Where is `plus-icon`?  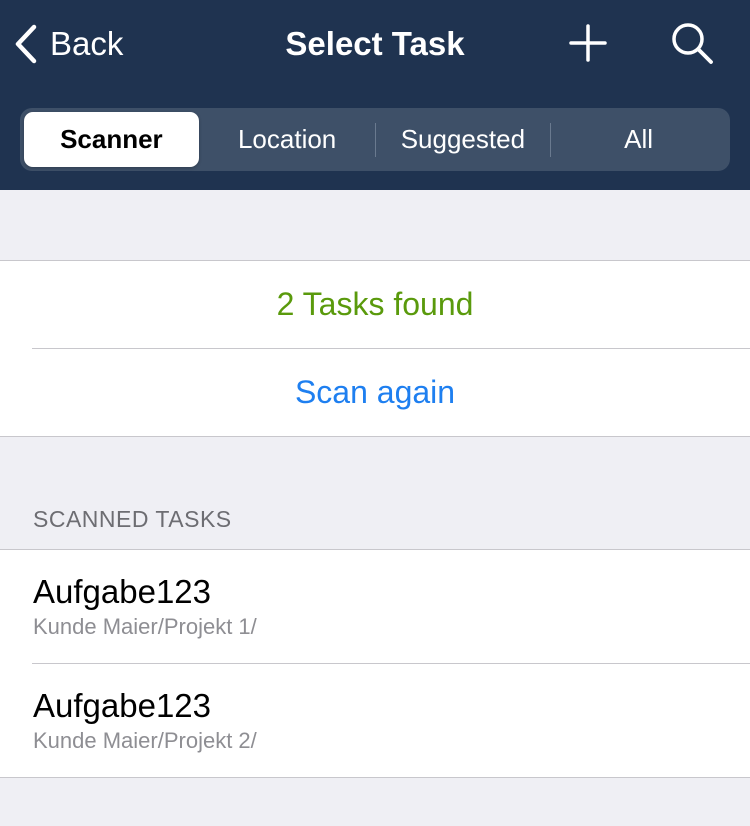 plus-icon is located at coordinates (588, 45).